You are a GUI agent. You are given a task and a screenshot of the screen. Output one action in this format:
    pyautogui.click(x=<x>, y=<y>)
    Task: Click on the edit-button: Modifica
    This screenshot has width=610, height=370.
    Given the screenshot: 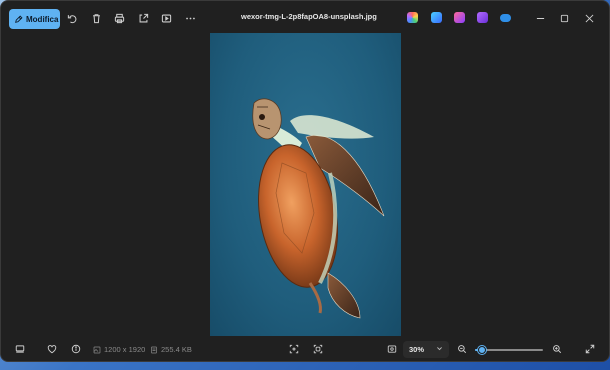 What is the action you would take?
    pyautogui.click(x=34, y=19)
    